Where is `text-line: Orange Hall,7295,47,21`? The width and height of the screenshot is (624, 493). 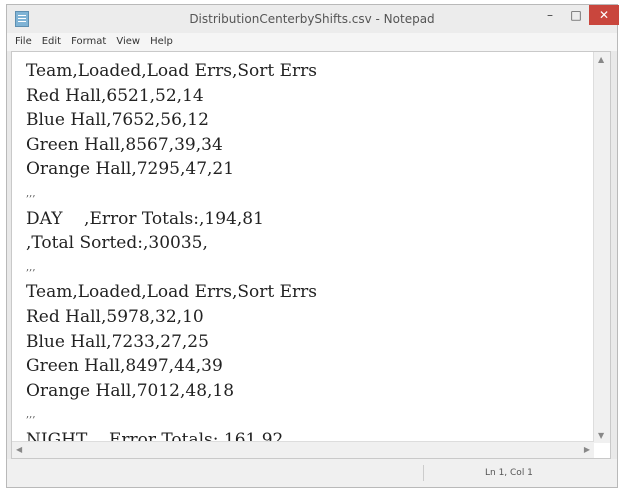
text-line: Orange Hall,7295,47,21 is located at coordinates (130, 169).